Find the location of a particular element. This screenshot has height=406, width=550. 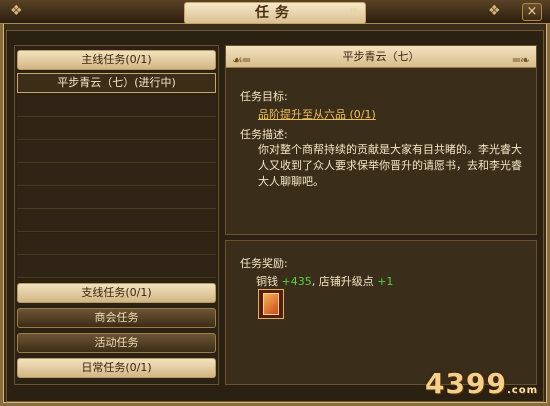

quest-title-bar: ☙═ 平步青云（七） ═❧ is located at coordinates (381, 57).